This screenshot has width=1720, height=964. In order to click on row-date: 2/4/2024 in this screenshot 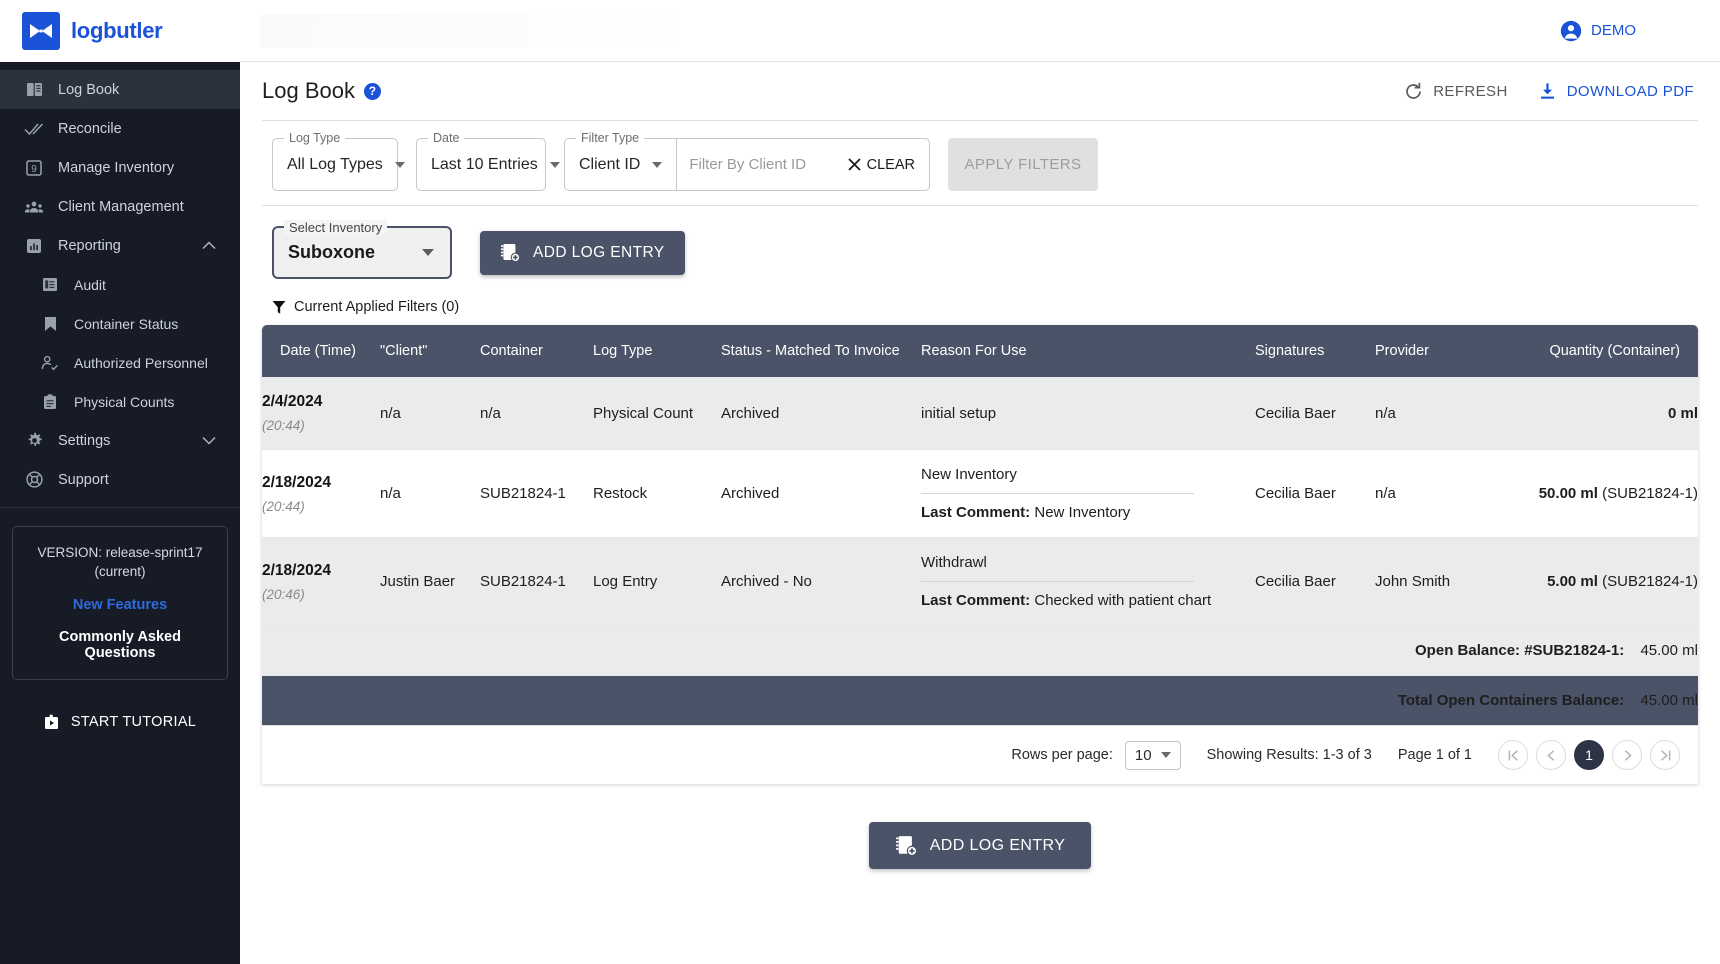, I will do `click(292, 401)`.